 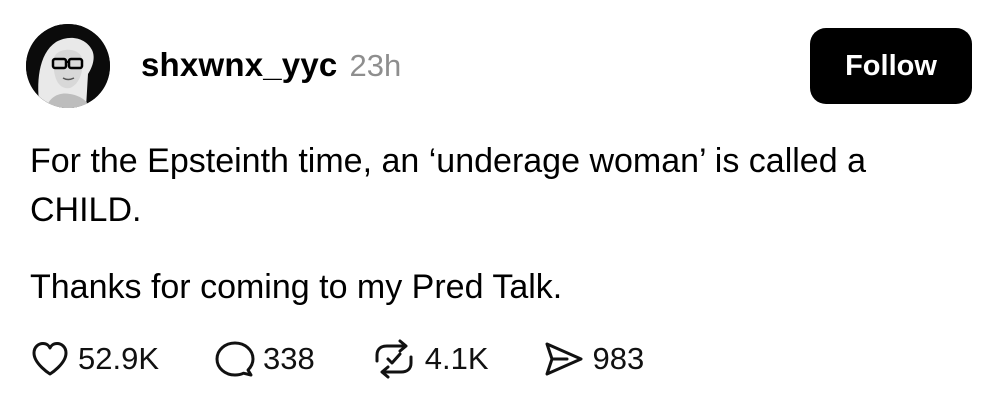 I want to click on reply-count: 338, so click(x=289, y=358).